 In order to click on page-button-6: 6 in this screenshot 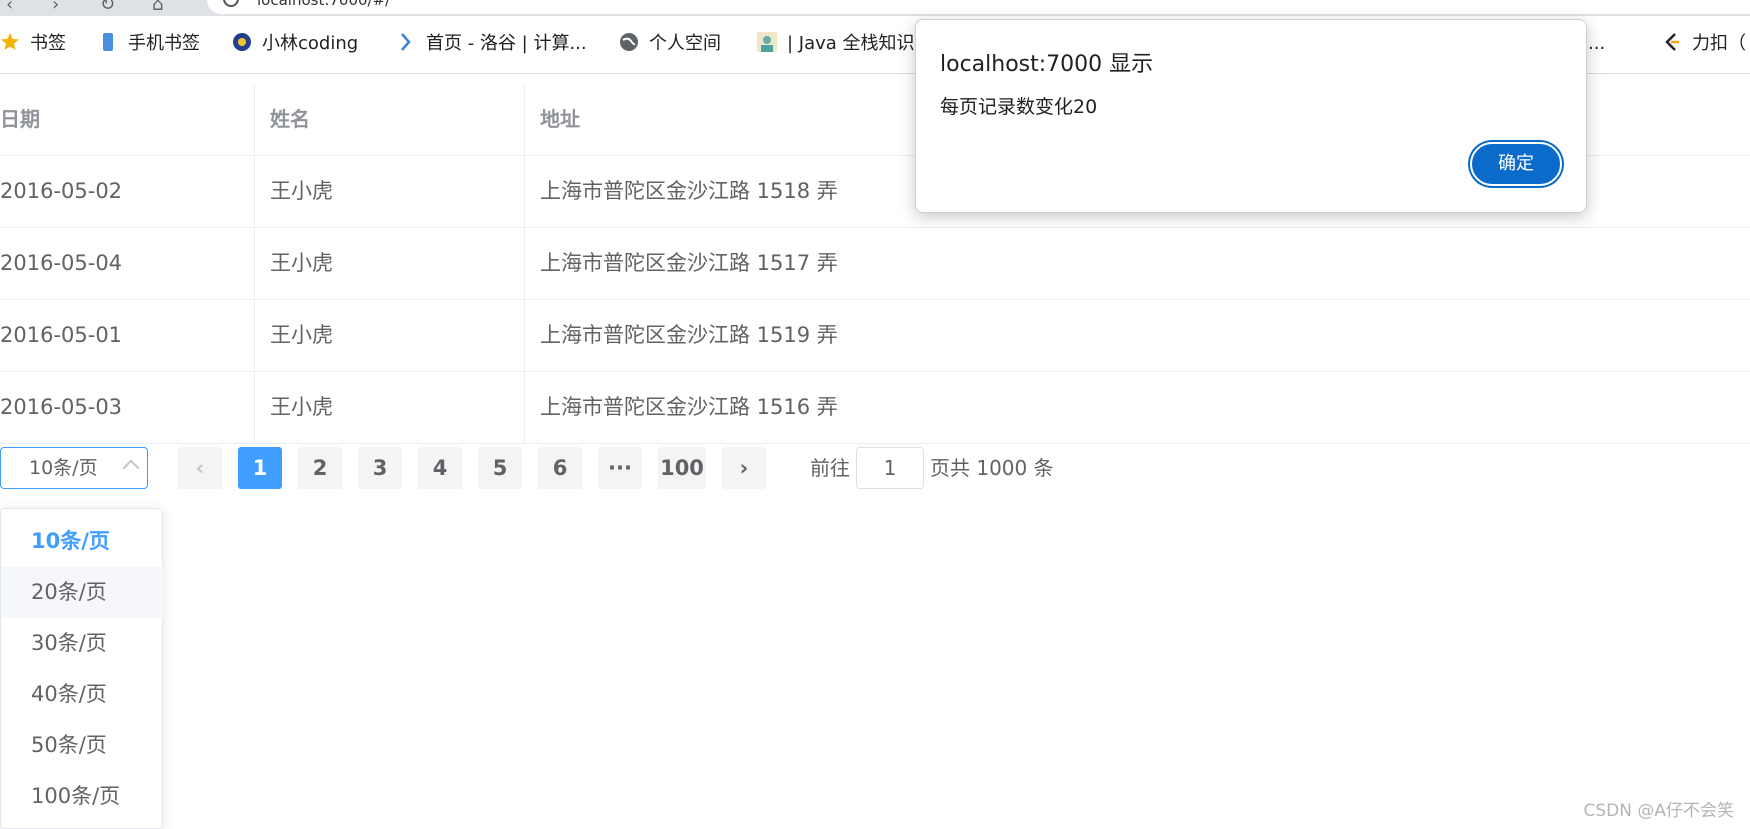, I will do `click(560, 468)`.